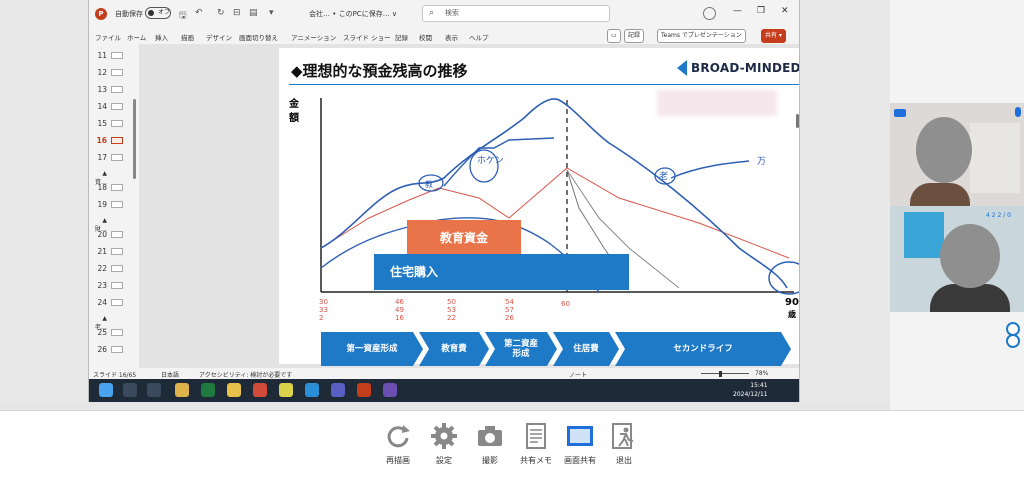 The image size is (1024, 486). What do you see at coordinates (108, 37) in the screenshot?
I see `tab-file: ファイル` at bounding box center [108, 37].